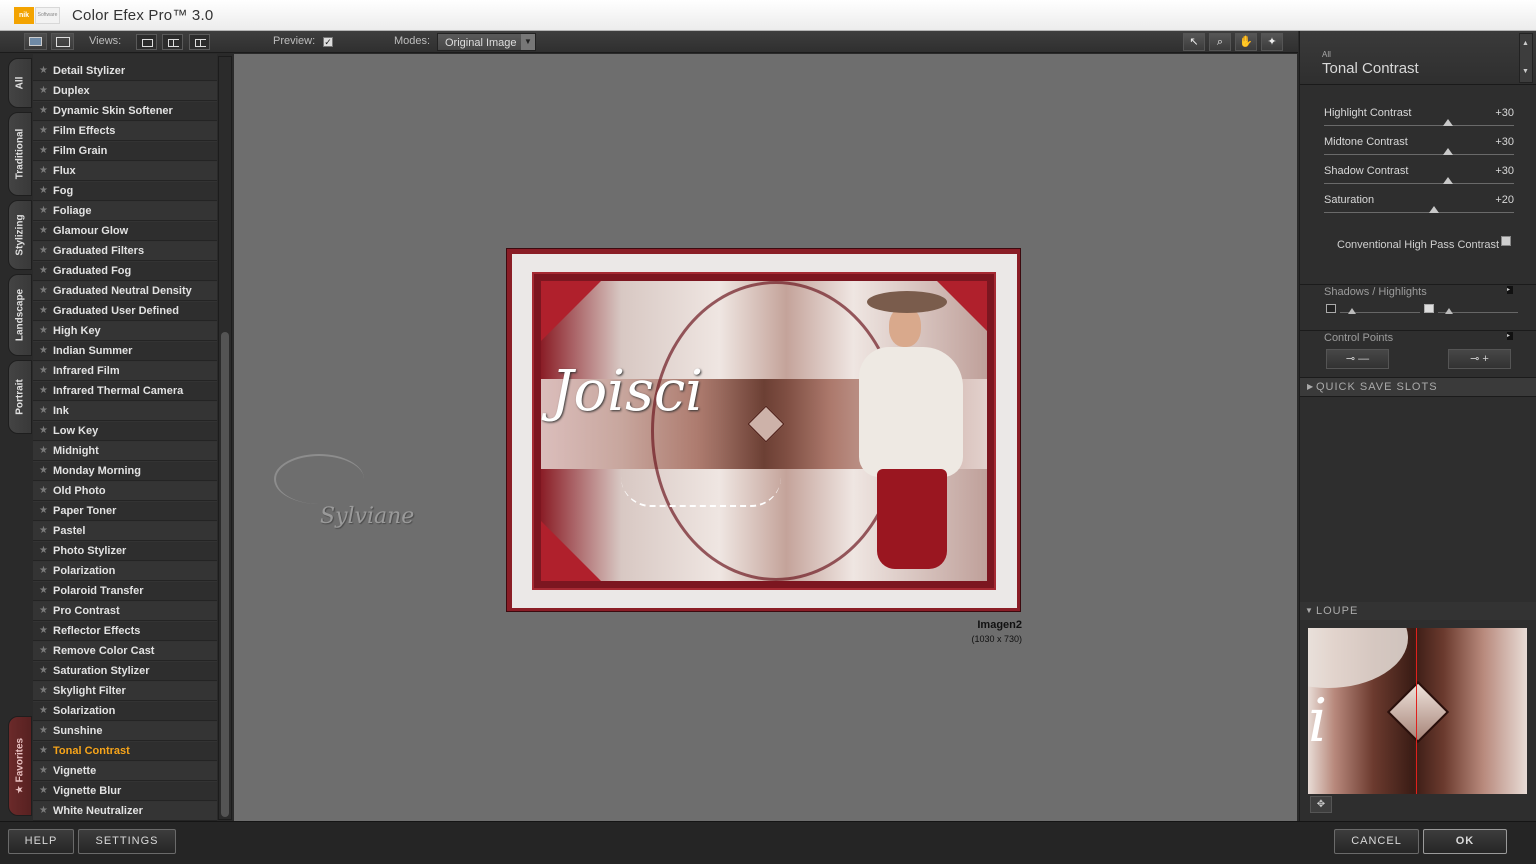 This screenshot has width=1536, height=864. What do you see at coordinates (125, 771) in the screenshot?
I see `filter-item: ★ Vignette` at bounding box center [125, 771].